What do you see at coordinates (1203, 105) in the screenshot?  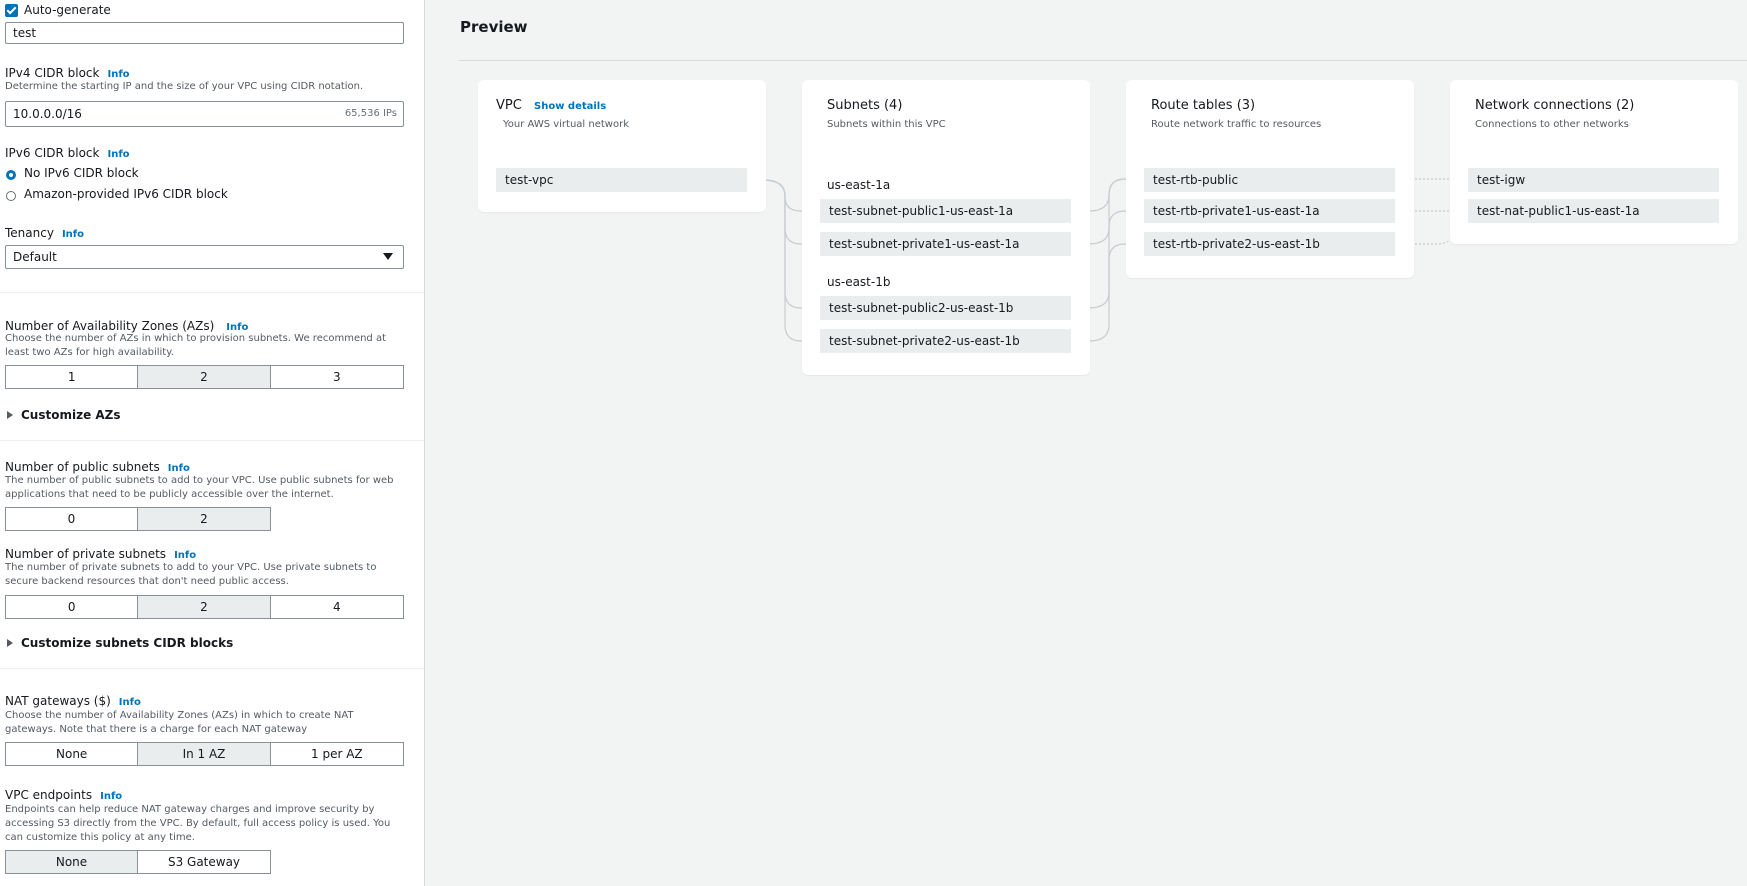 I see `route-tables-card-title: Route tables (3)` at bounding box center [1203, 105].